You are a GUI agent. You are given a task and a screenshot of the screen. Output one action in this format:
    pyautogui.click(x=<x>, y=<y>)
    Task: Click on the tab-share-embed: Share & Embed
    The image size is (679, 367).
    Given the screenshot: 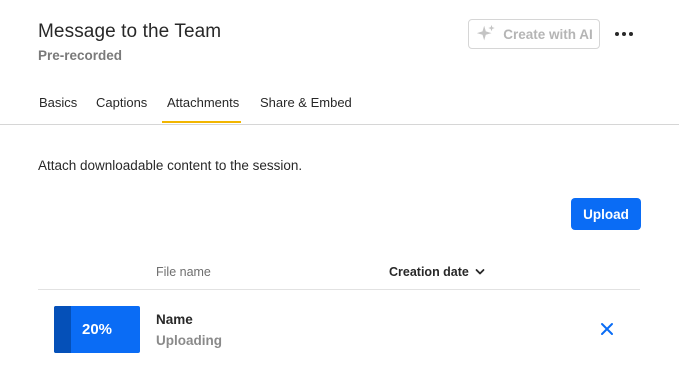 What is the action you would take?
    pyautogui.click(x=306, y=102)
    